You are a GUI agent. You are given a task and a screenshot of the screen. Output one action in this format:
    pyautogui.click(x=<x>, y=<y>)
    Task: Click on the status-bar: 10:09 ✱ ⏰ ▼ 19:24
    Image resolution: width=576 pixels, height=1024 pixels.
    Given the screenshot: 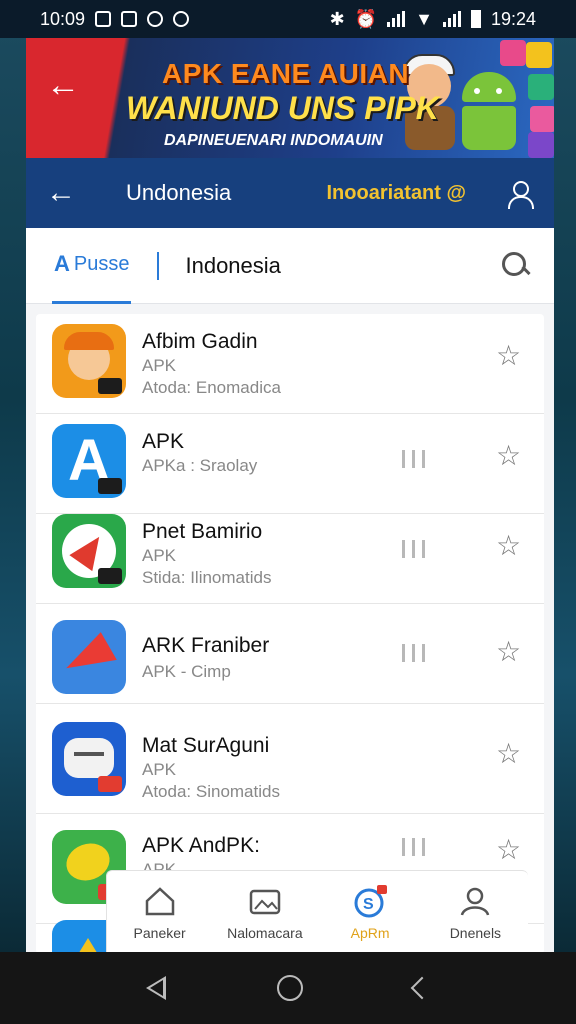 What is the action you would take?
    pyautogui.click(x=288, y=19)
    